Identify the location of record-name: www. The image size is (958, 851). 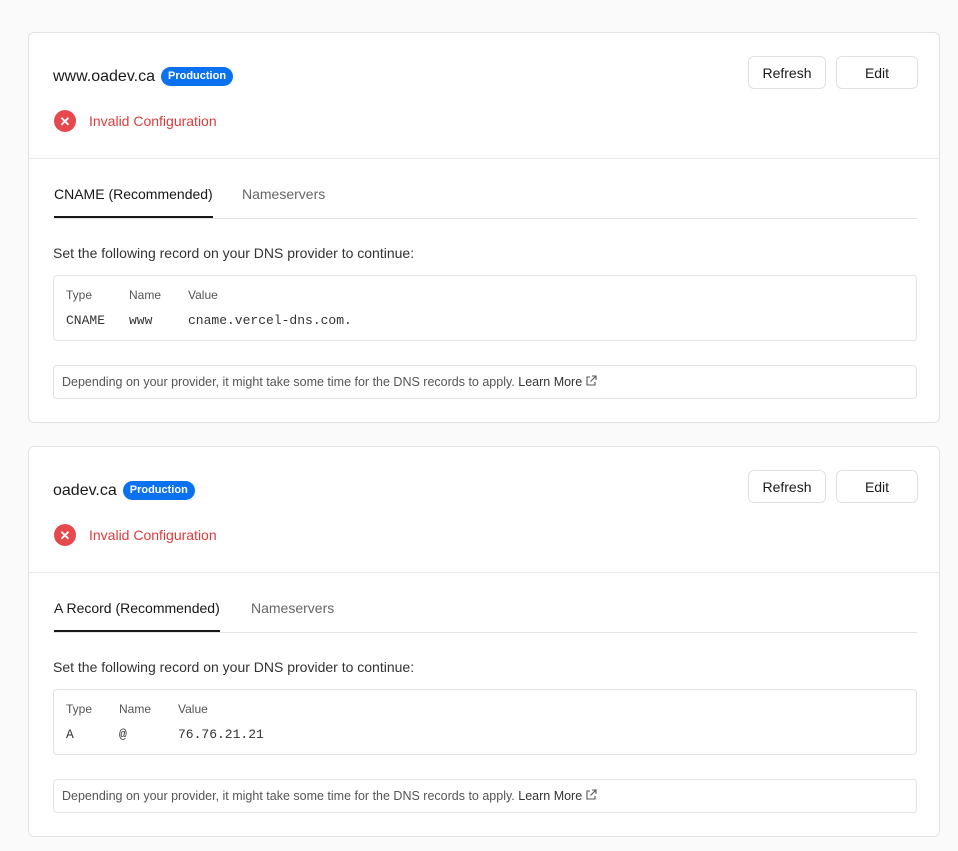
(141, 320).